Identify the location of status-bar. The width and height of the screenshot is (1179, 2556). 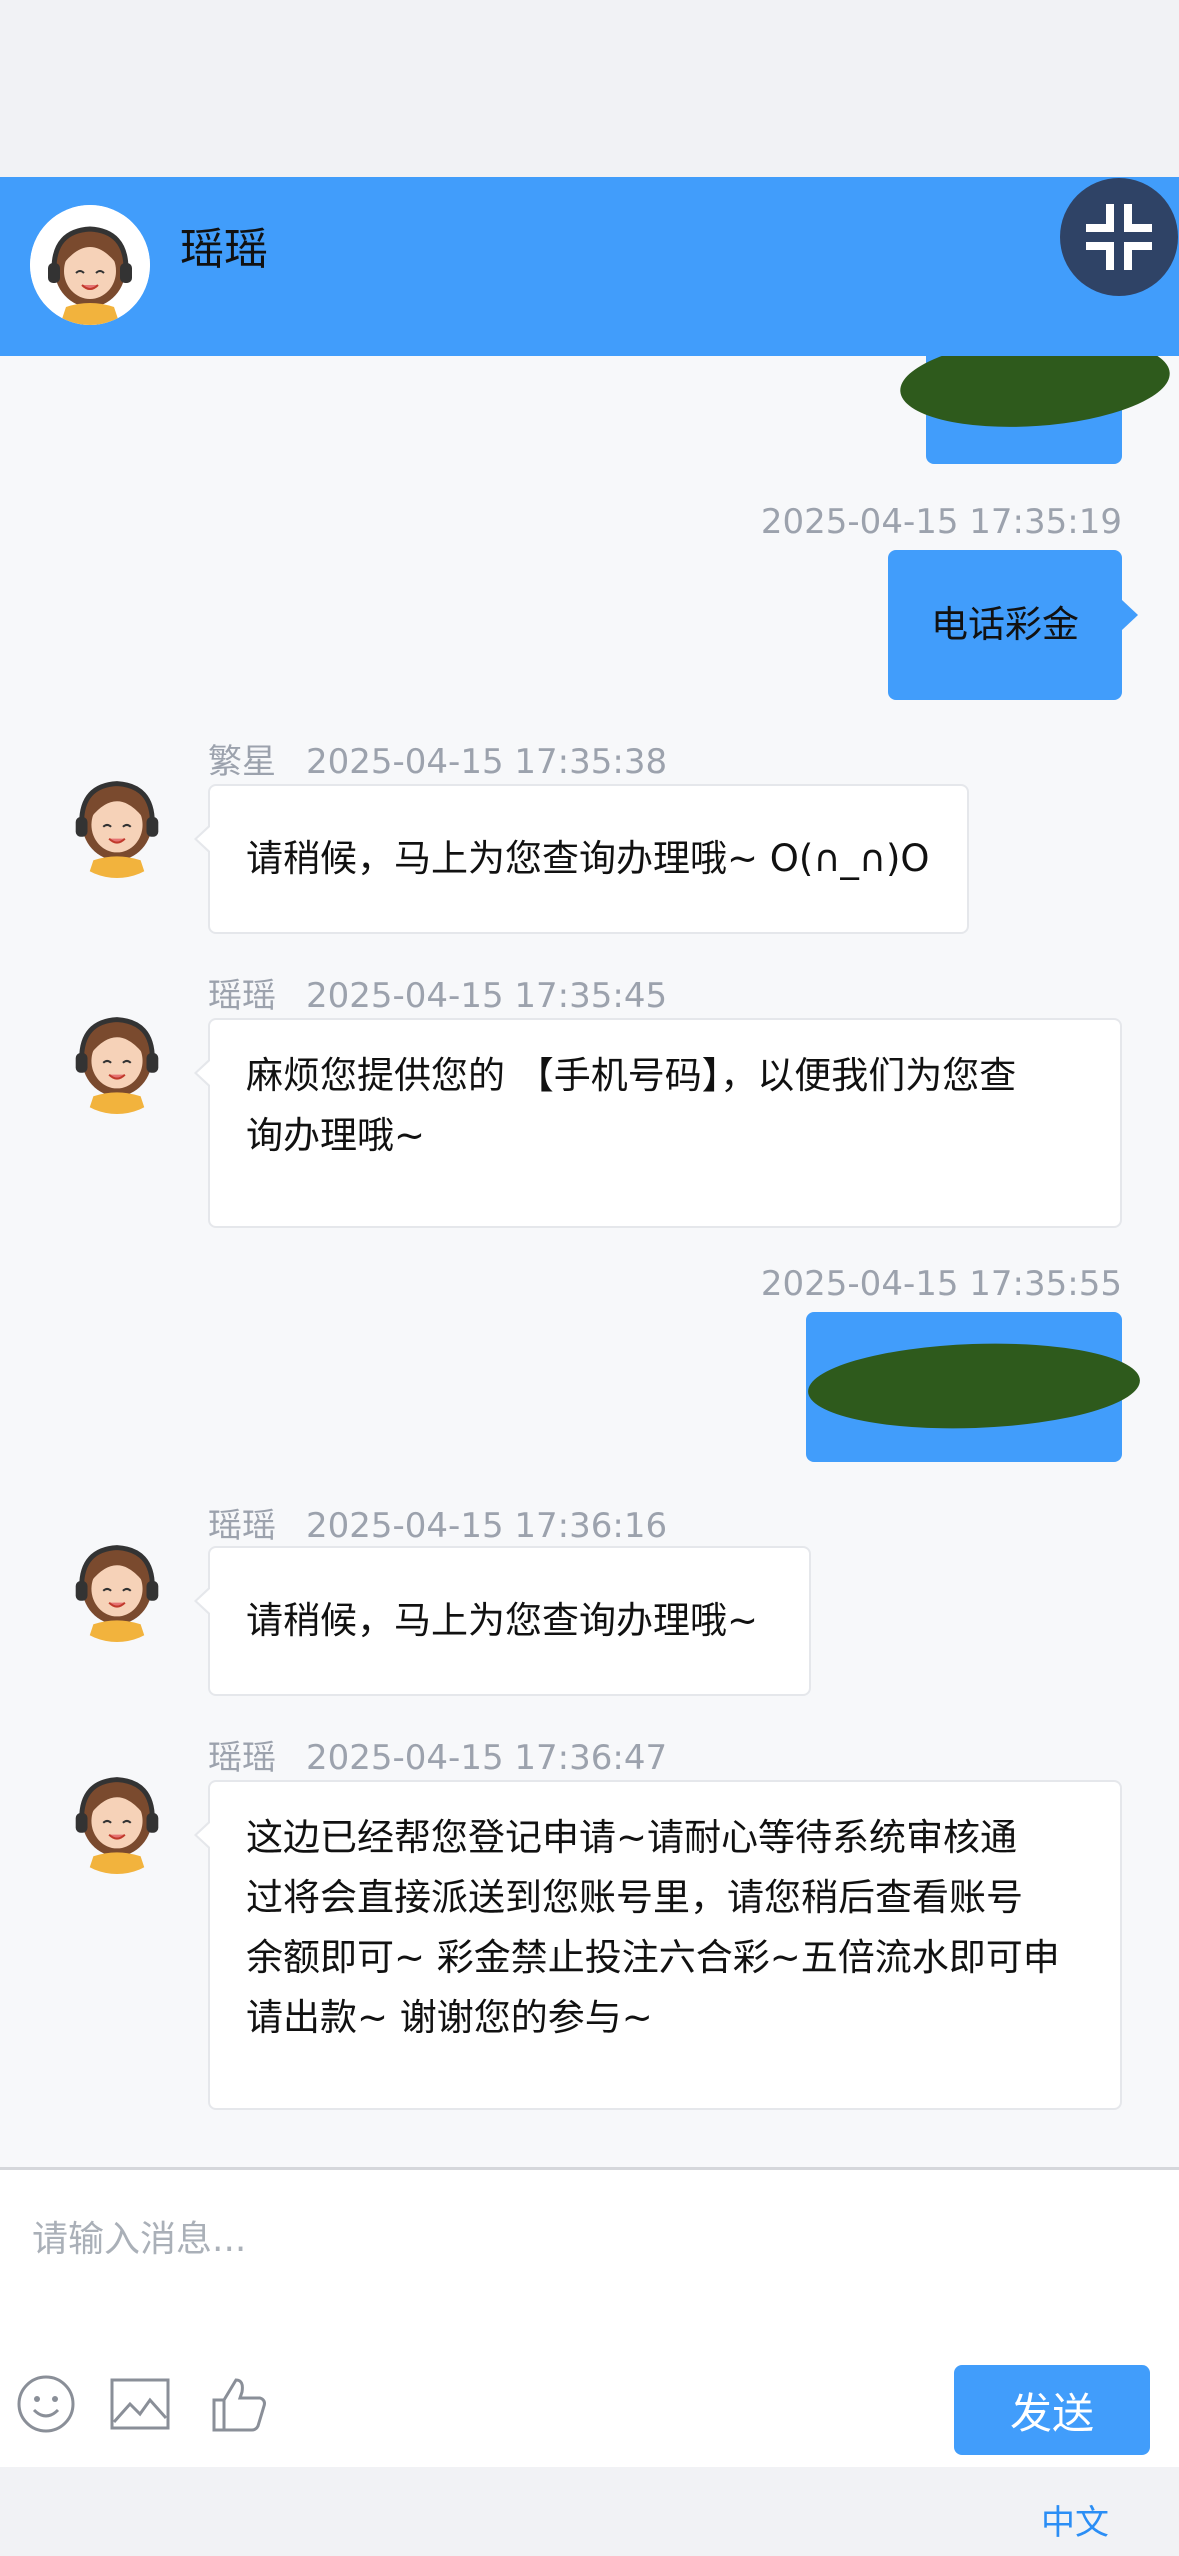
(589, 88).